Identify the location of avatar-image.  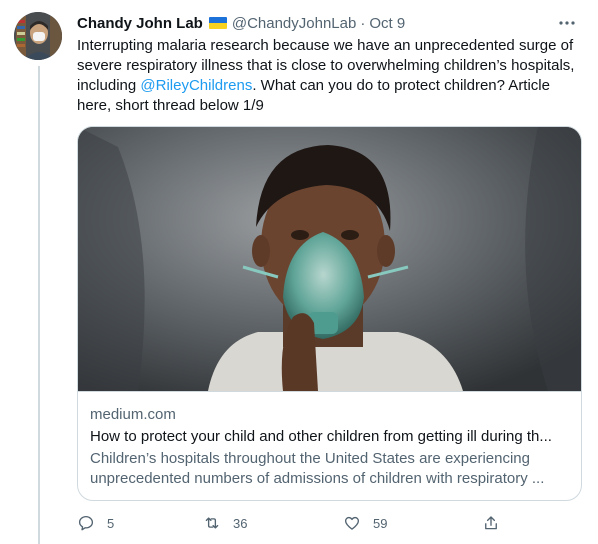
(38, 36).